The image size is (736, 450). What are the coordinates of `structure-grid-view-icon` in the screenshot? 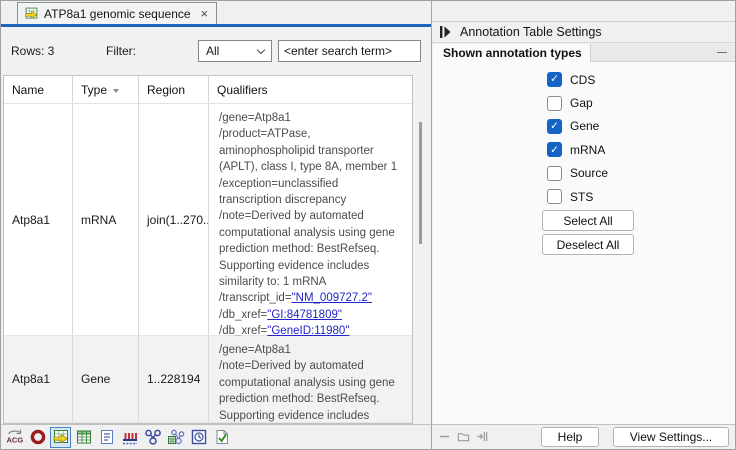 It's located at (175, 437).